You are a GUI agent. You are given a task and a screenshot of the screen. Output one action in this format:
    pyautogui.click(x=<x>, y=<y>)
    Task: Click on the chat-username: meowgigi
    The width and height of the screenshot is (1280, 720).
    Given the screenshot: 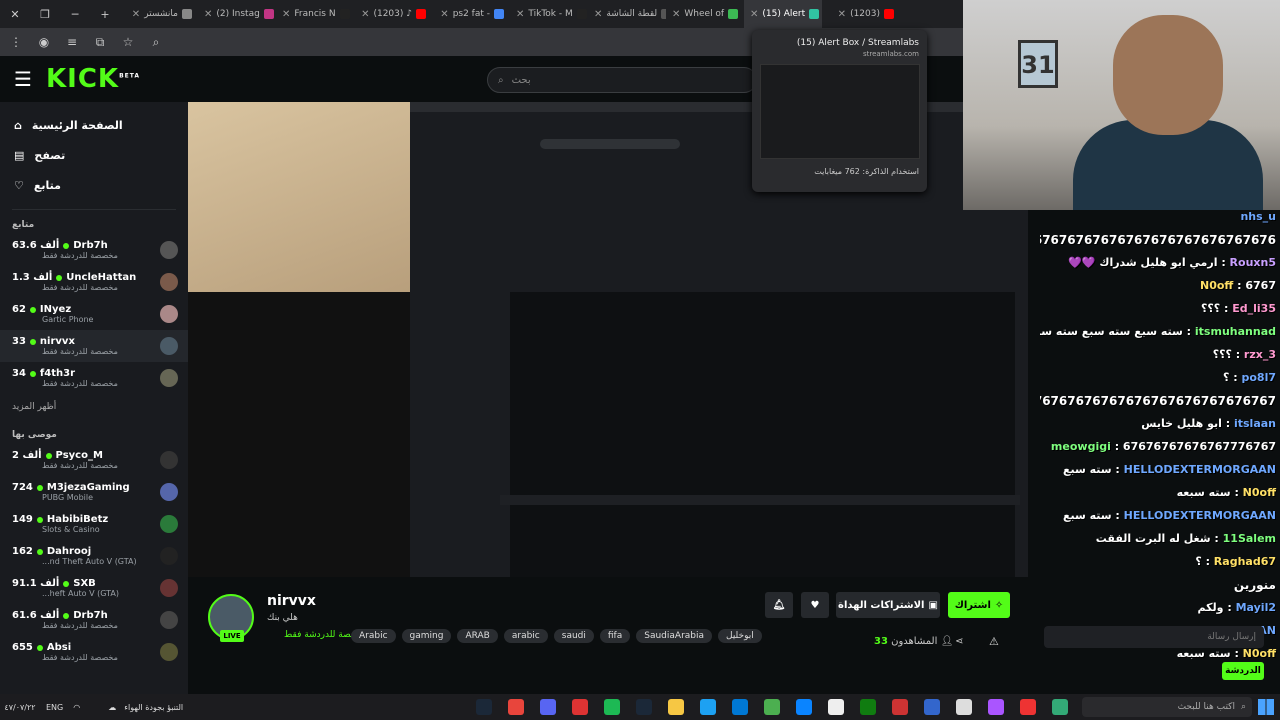 What is the action you would take?
    pyautogui.click(x=1081, y=446)
    